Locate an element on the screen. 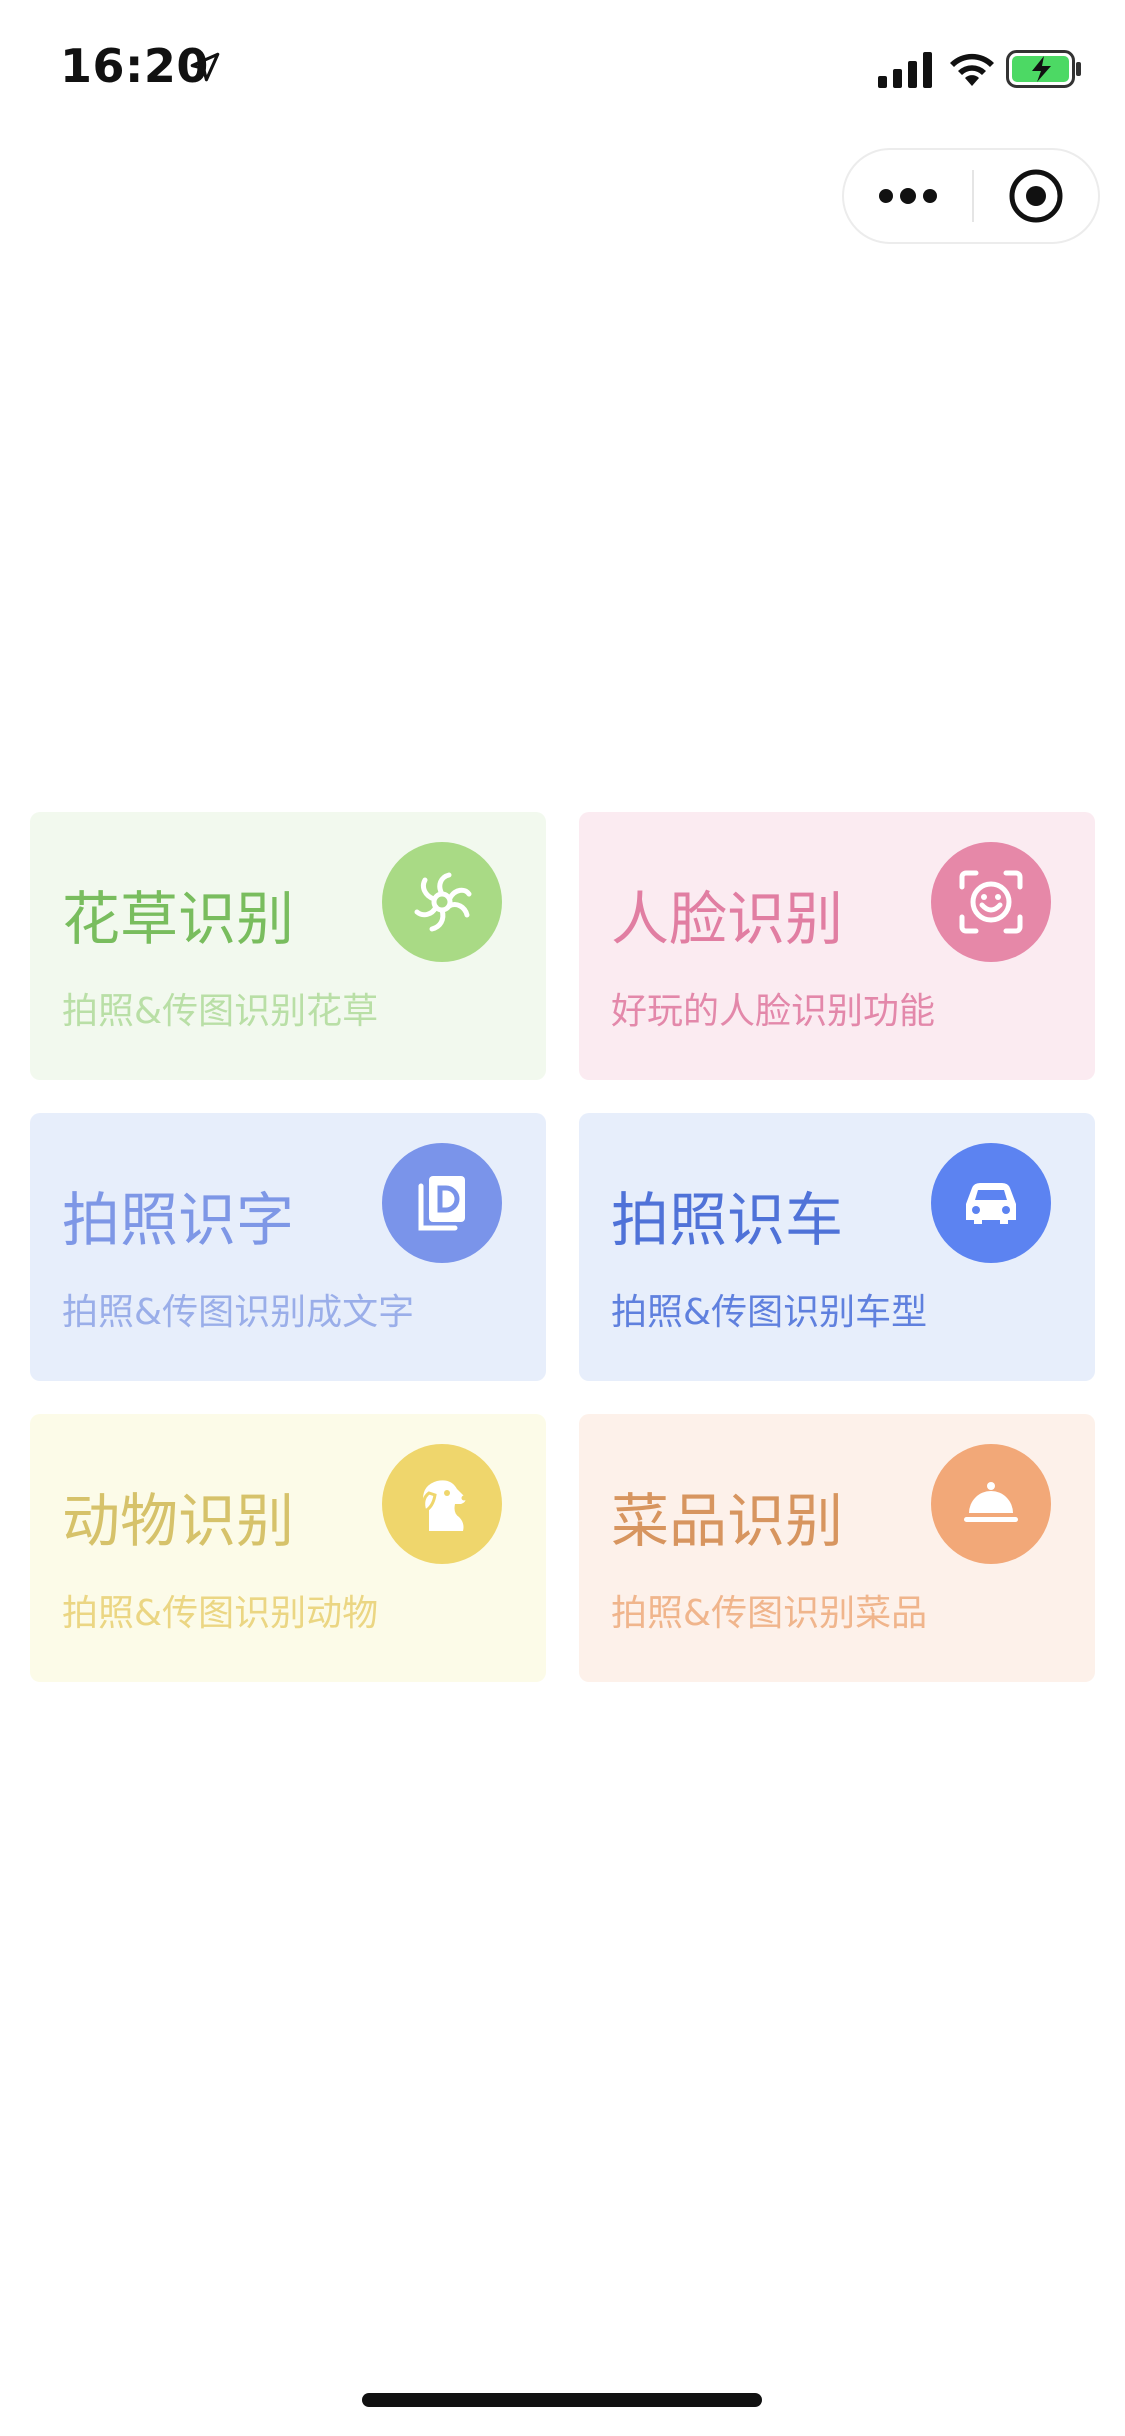 The height and width of the screenshot is (2436, 1125). card-title: 人脸识别 is located at coordinates (727, 919).